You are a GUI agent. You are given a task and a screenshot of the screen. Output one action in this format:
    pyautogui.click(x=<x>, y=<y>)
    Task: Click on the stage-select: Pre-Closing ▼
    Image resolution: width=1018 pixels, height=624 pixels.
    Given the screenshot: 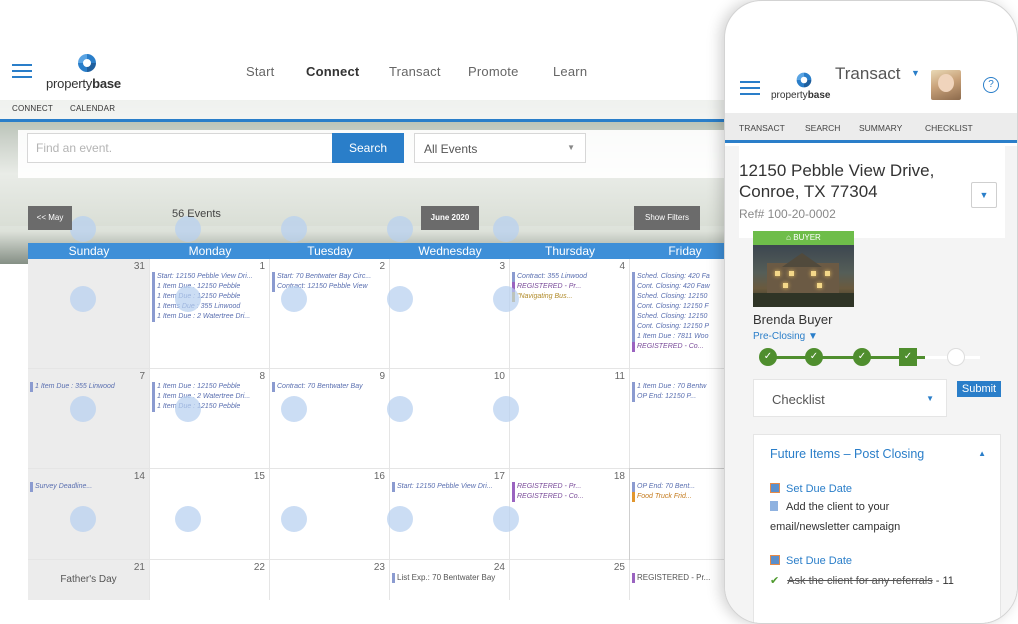 What is the action you would take?
    pyautogui.click(x=785, y=336)
    